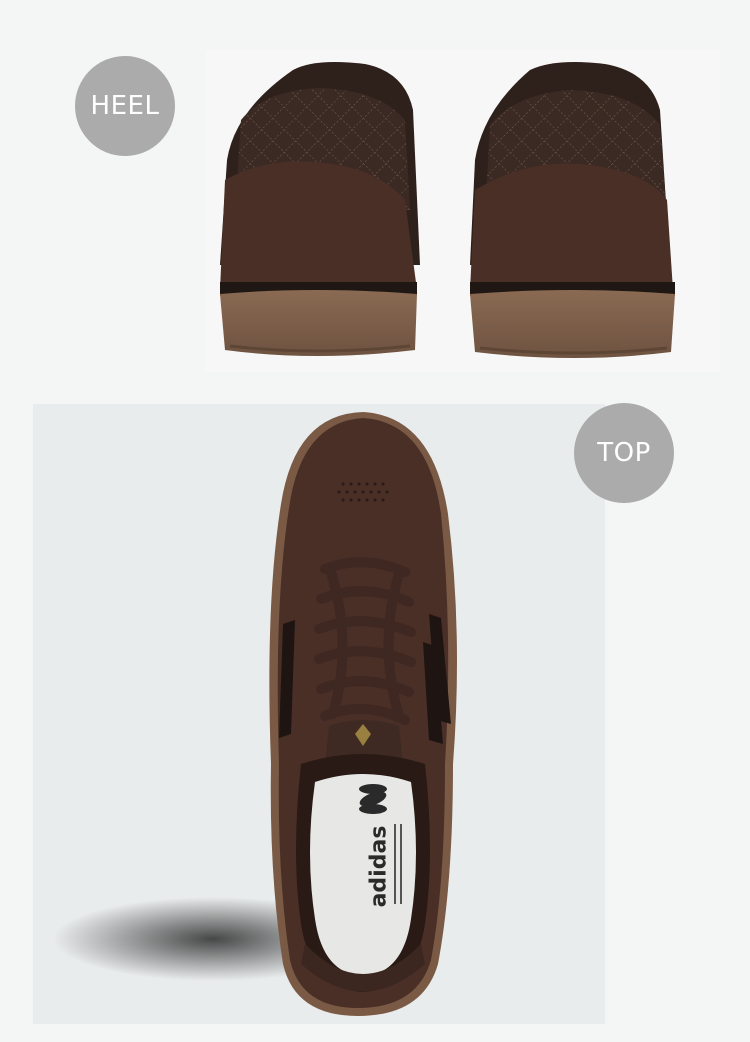 The image size is (750, 1042). I want to click on trefoil-icon, so click(373, 799).